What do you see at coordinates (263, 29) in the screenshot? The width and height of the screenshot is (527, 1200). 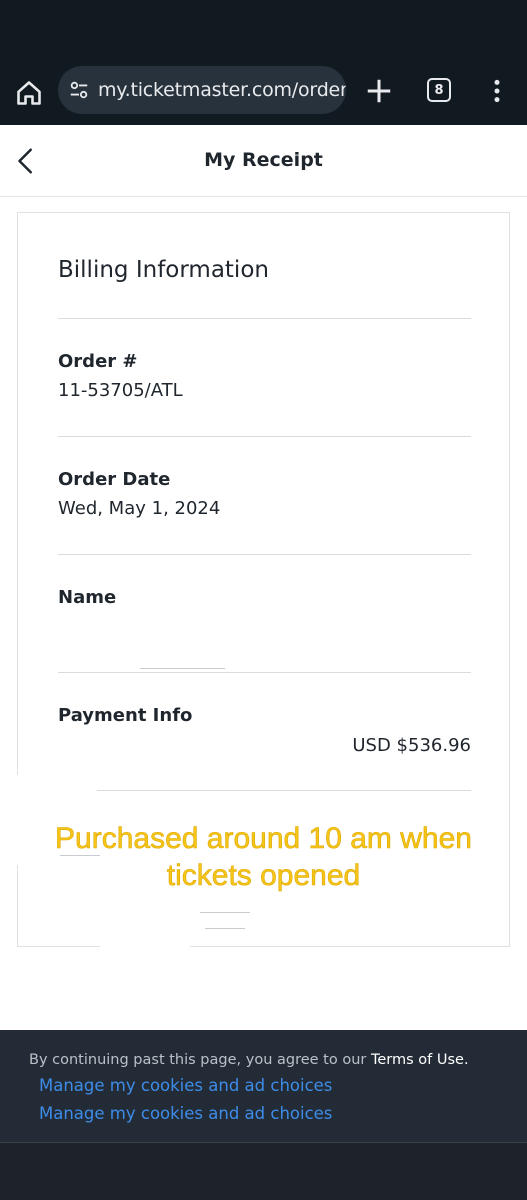 I see `status-bar` at bounding box center [263, 29].